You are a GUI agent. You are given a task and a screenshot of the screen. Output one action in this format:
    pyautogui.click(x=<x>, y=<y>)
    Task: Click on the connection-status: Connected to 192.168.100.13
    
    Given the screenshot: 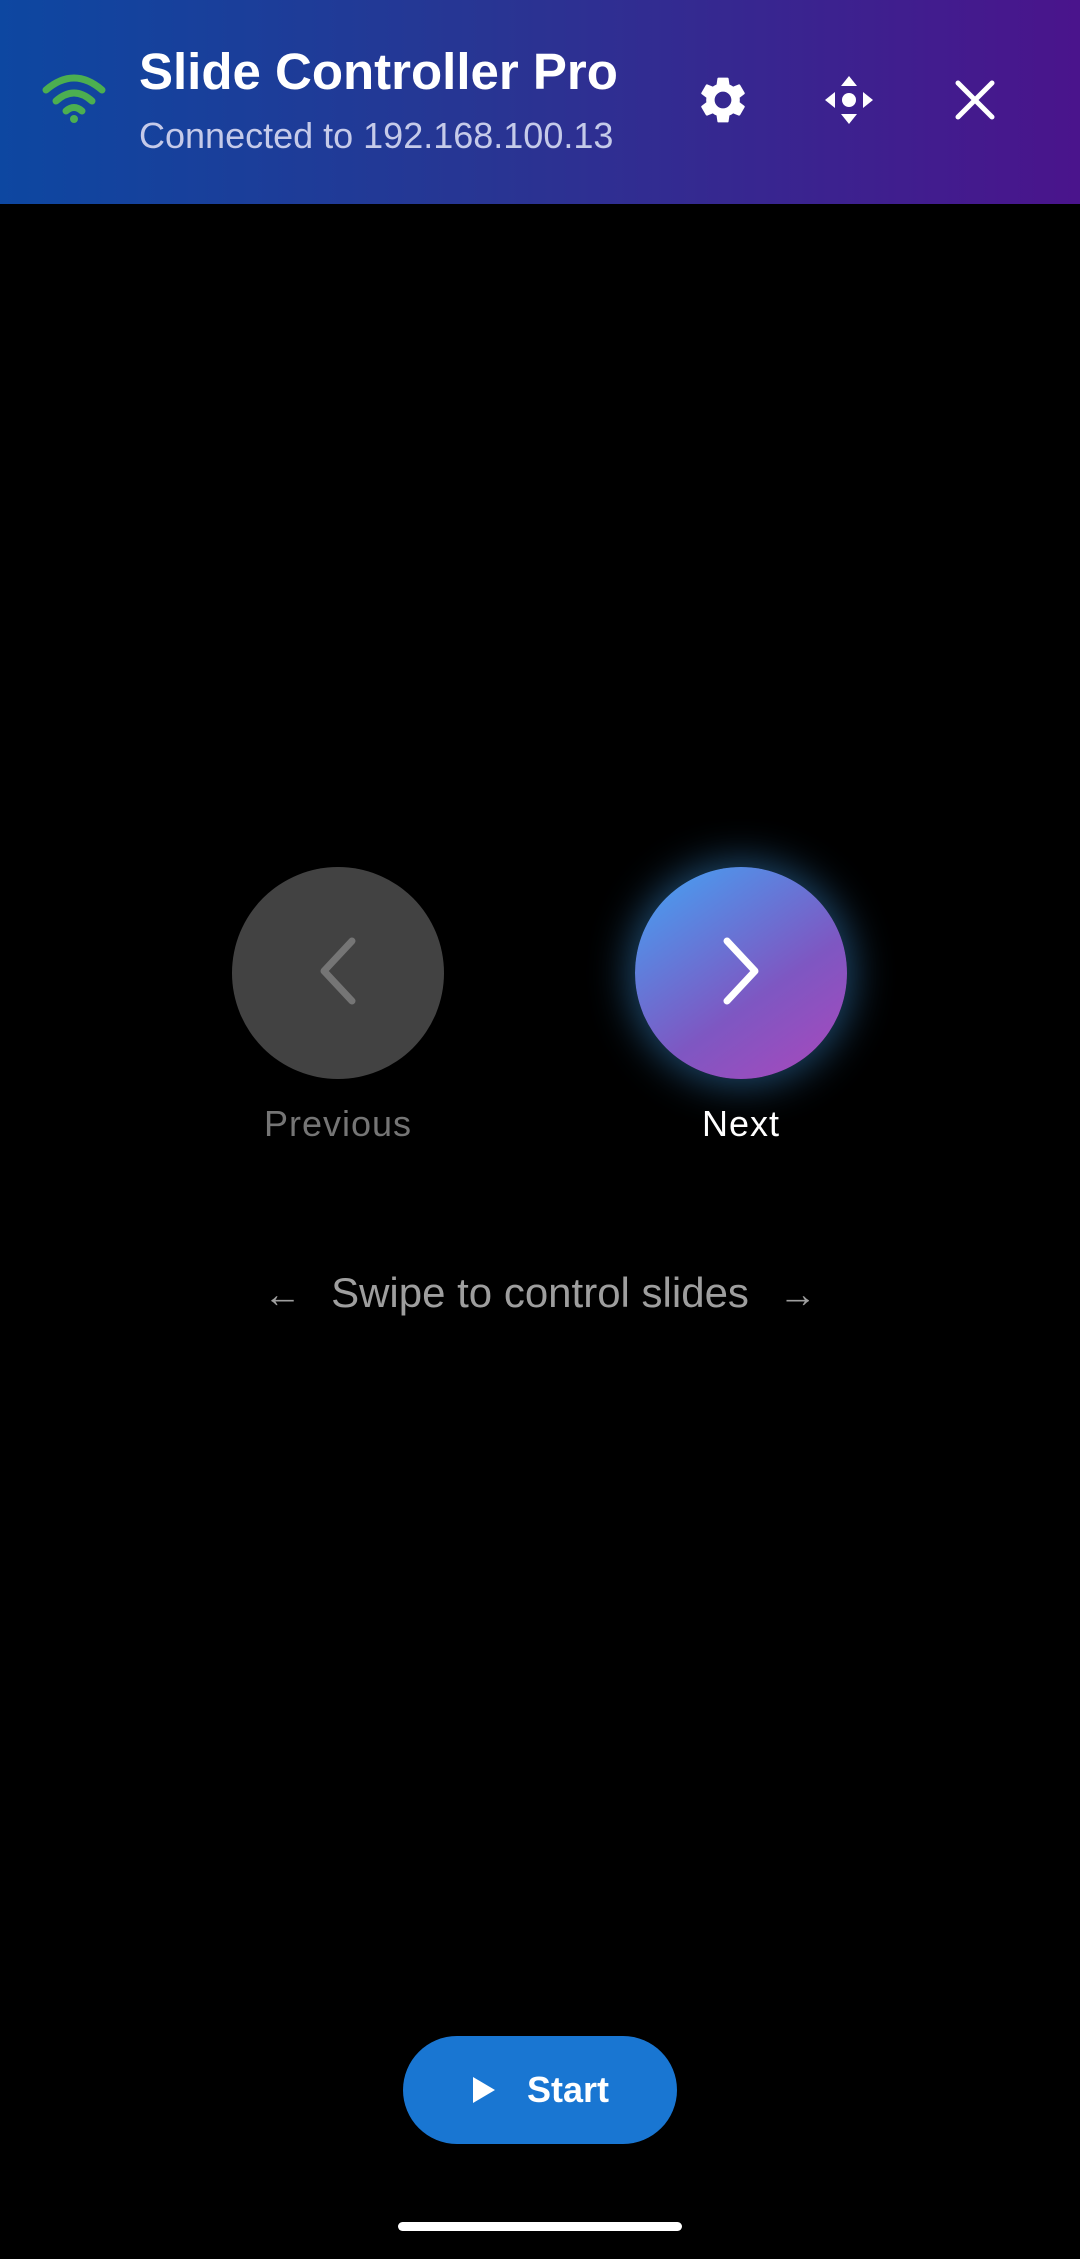 What is the action you would take?
    pyautogui.click(x=376, y=135)
    